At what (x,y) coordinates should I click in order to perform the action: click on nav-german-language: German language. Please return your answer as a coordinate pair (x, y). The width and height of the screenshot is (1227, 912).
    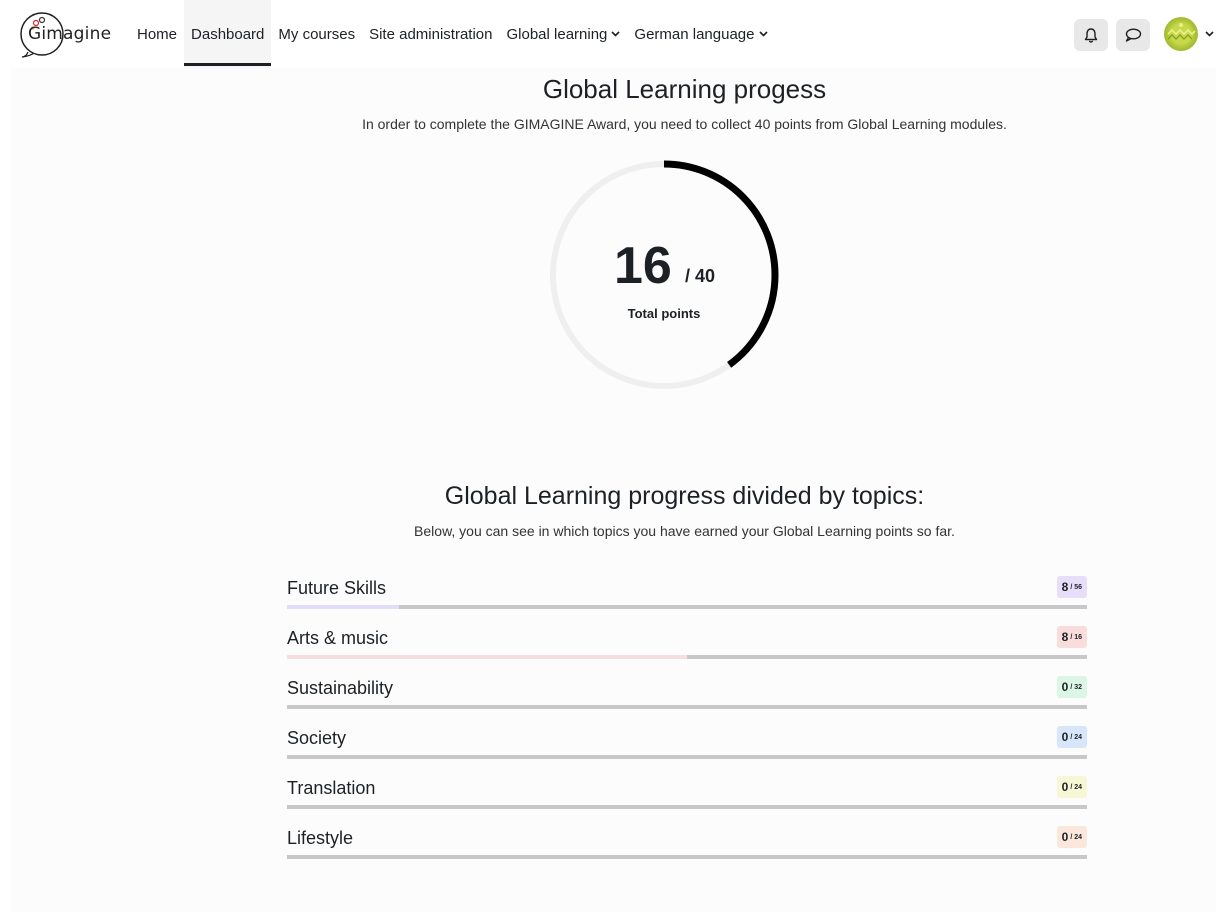
    Looking at the image, I should click on (700, 34).